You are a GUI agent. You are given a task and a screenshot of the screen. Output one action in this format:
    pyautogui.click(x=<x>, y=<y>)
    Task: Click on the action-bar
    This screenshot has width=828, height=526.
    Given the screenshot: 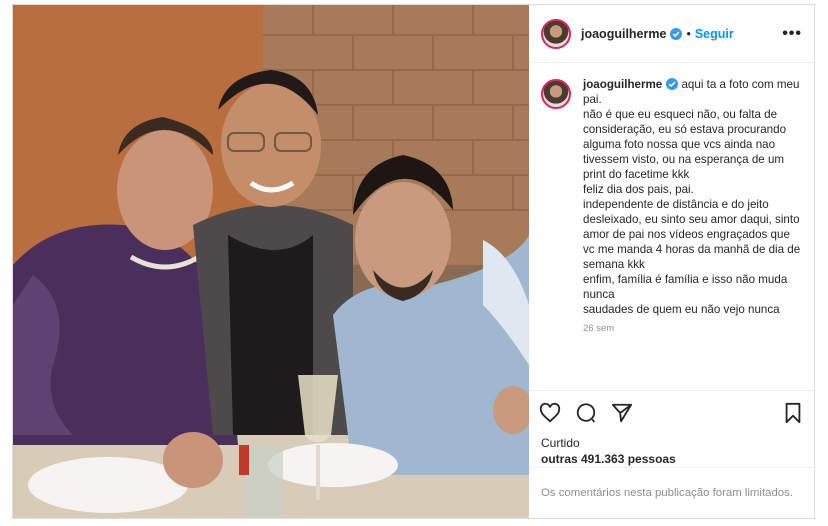 What is the action you would take?
    pyautogui.click(x=671, y=412)
    